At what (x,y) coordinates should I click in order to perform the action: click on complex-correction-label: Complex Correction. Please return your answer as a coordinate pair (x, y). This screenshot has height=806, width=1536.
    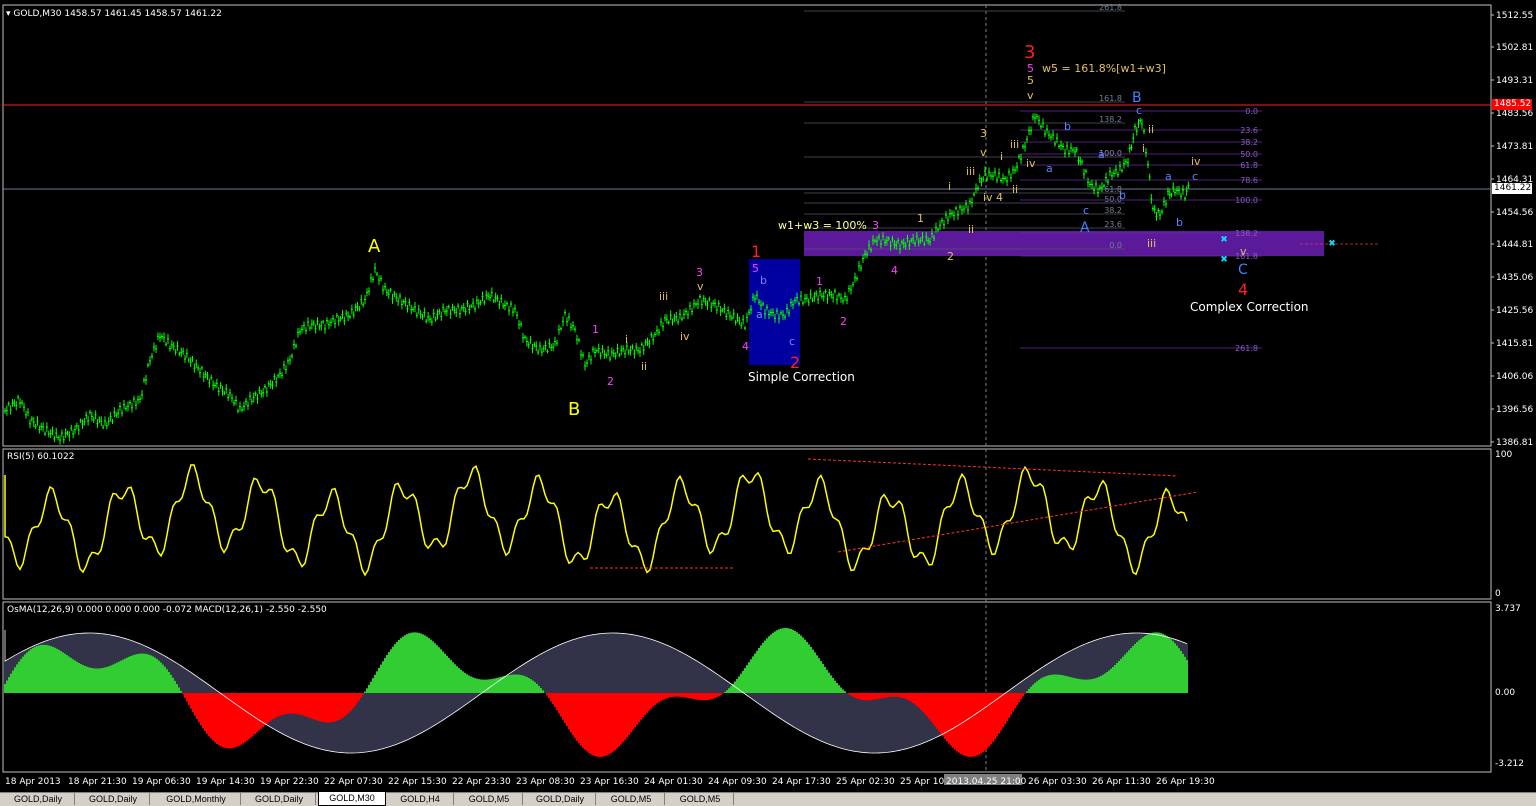
    Looking at the image, I should click on (1249, 307).